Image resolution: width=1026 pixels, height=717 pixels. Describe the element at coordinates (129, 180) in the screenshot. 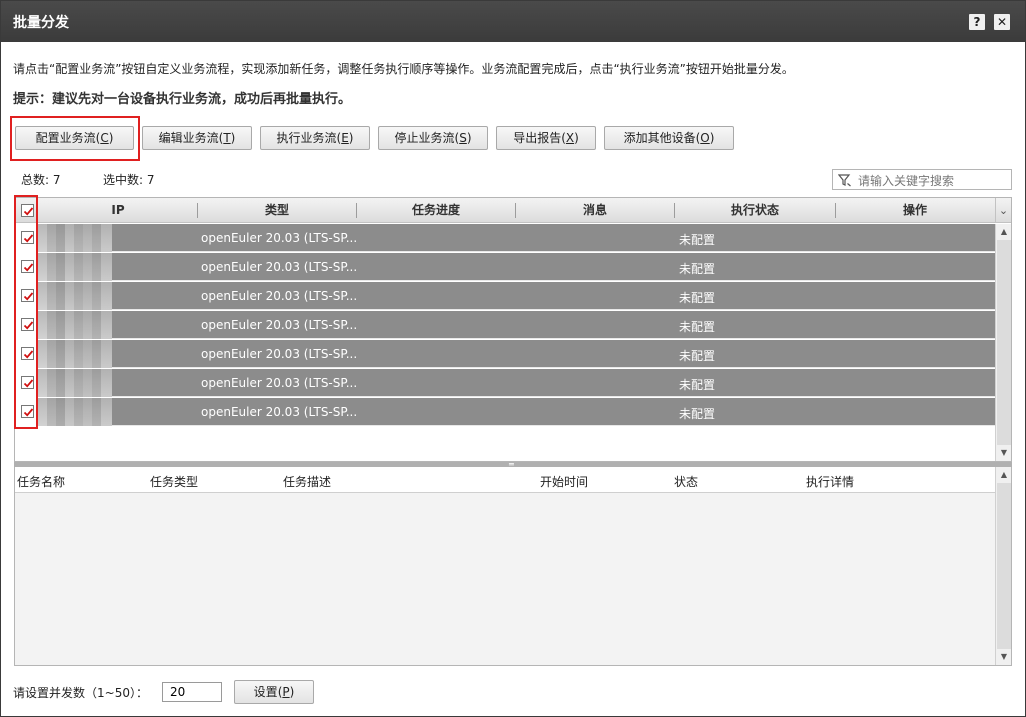

I see `selected-count: 选中数: 7` at that location.